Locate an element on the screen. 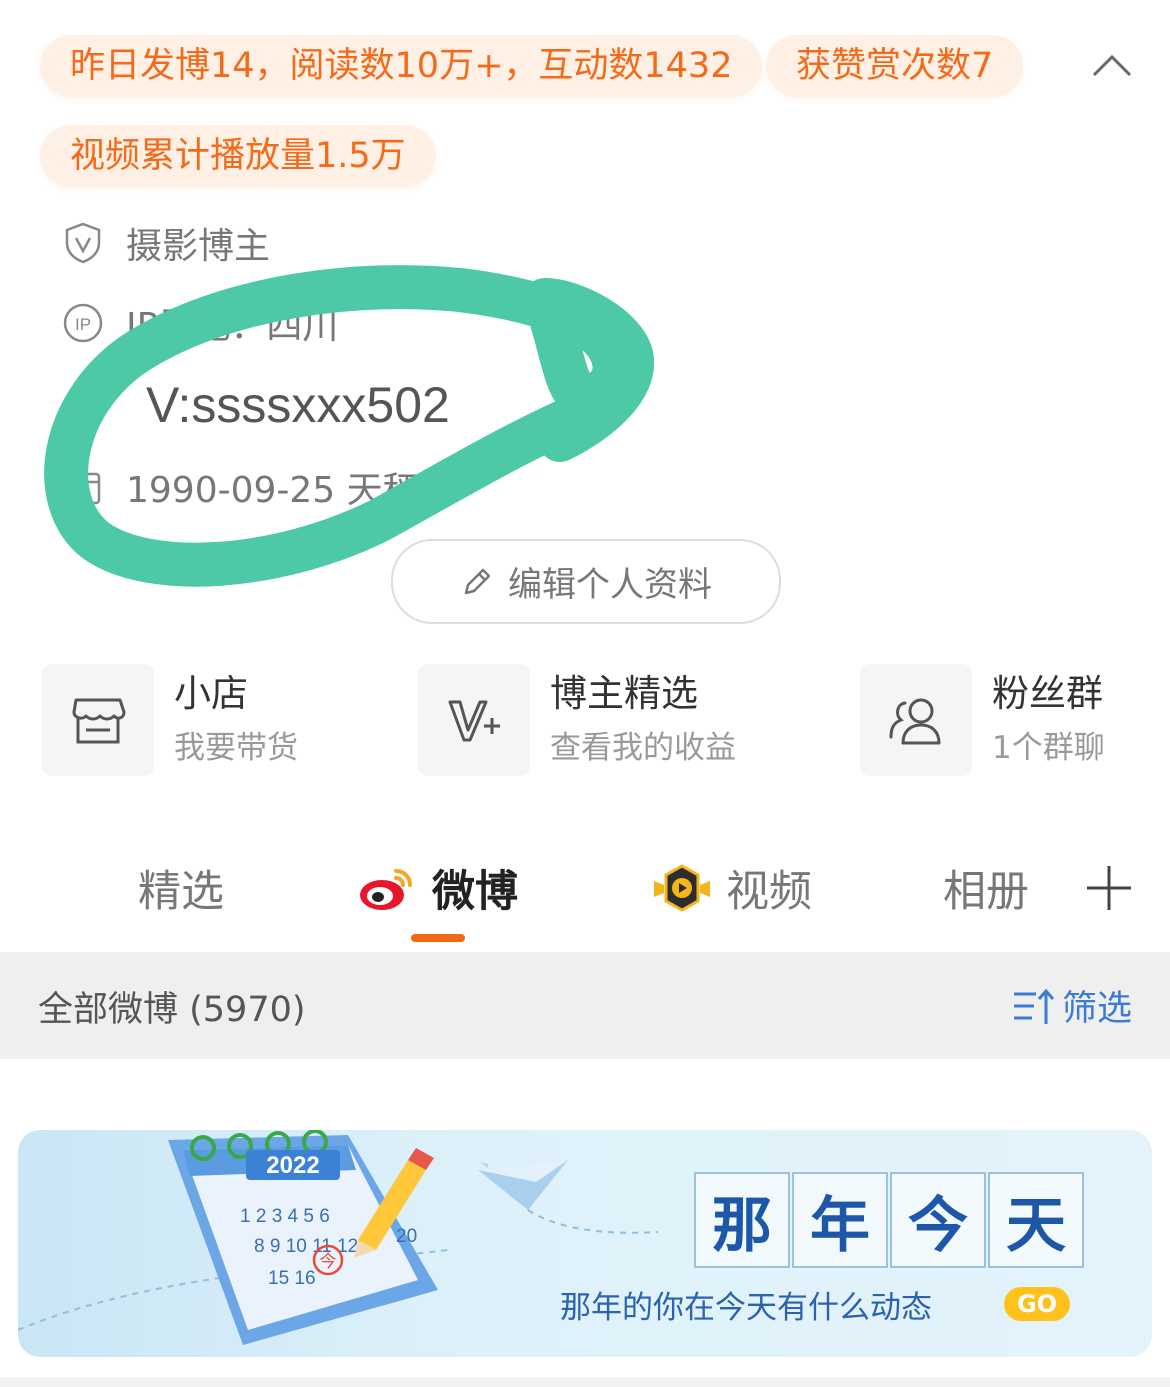 The height and width of the screenshot is (1387, 1170). tab-featured-label: 精选 is located at coordinates (181, 892).